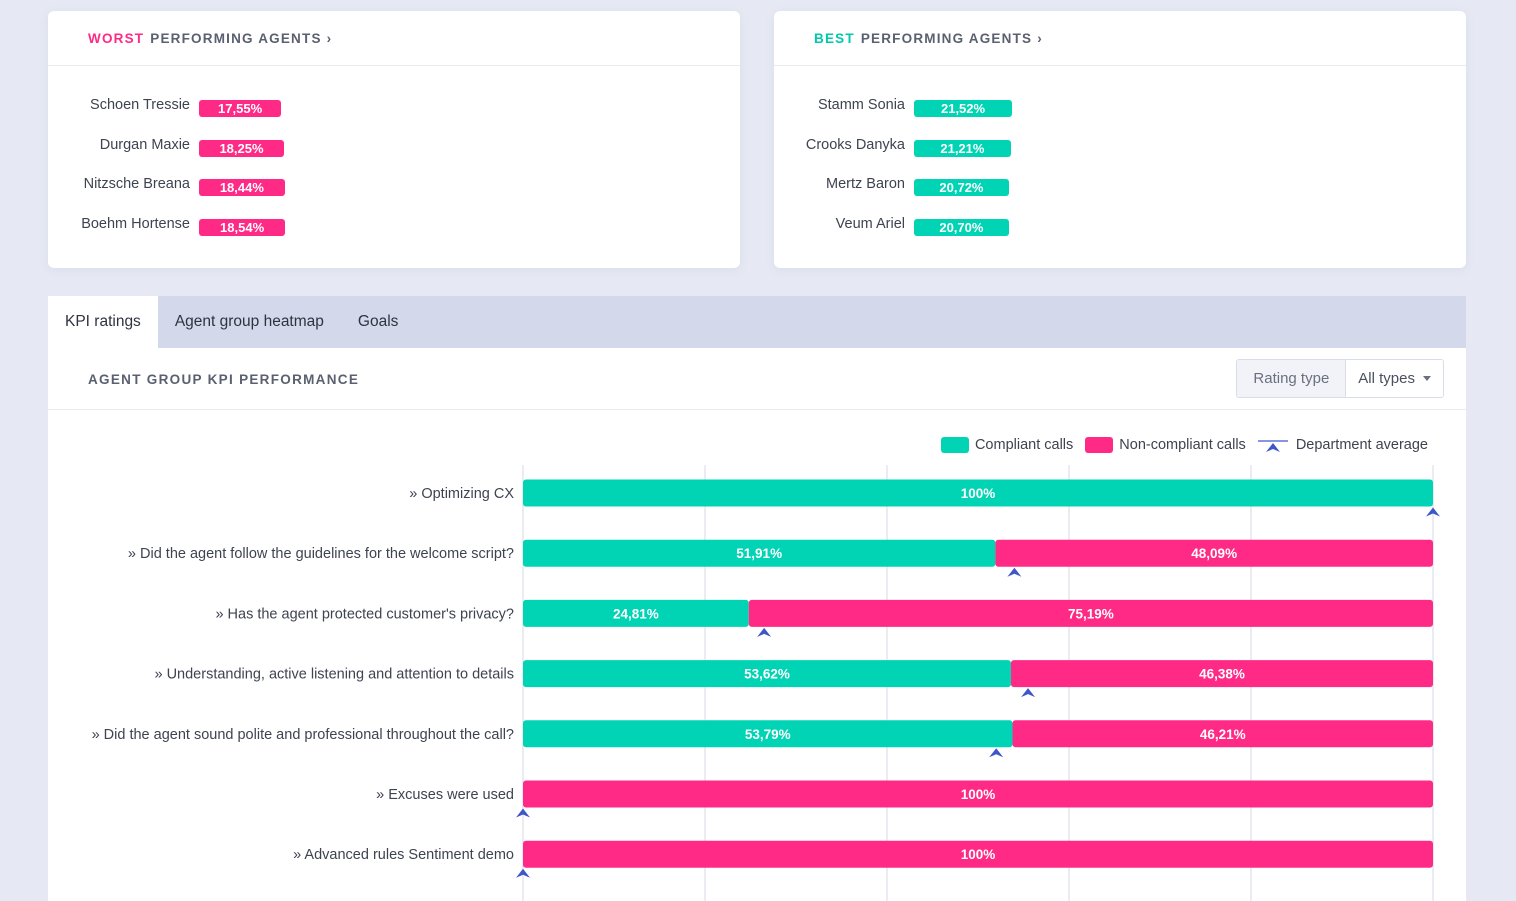 The height and width of the screenshot is (901, 1516). What do you see at coordinates (961, 187) in the screenshot?
I see `agent-score-badge: 20,72%` at bounding box center [961, 187].